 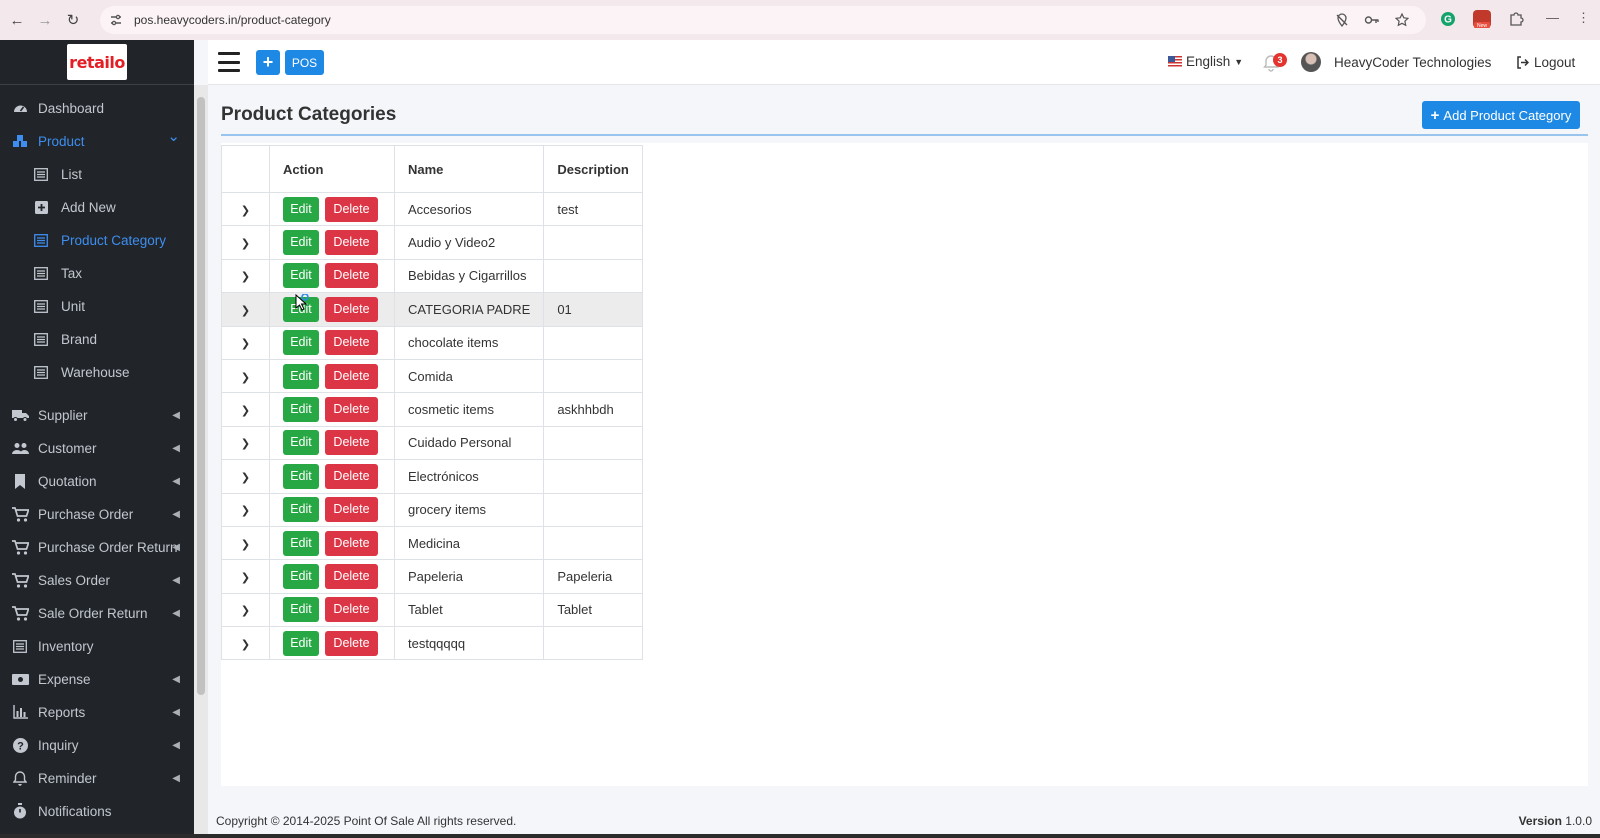 What do you see at coordinates (1342, 20) in the screenshot?
I see `location-off-icon` at bounding box center [1342, 20].